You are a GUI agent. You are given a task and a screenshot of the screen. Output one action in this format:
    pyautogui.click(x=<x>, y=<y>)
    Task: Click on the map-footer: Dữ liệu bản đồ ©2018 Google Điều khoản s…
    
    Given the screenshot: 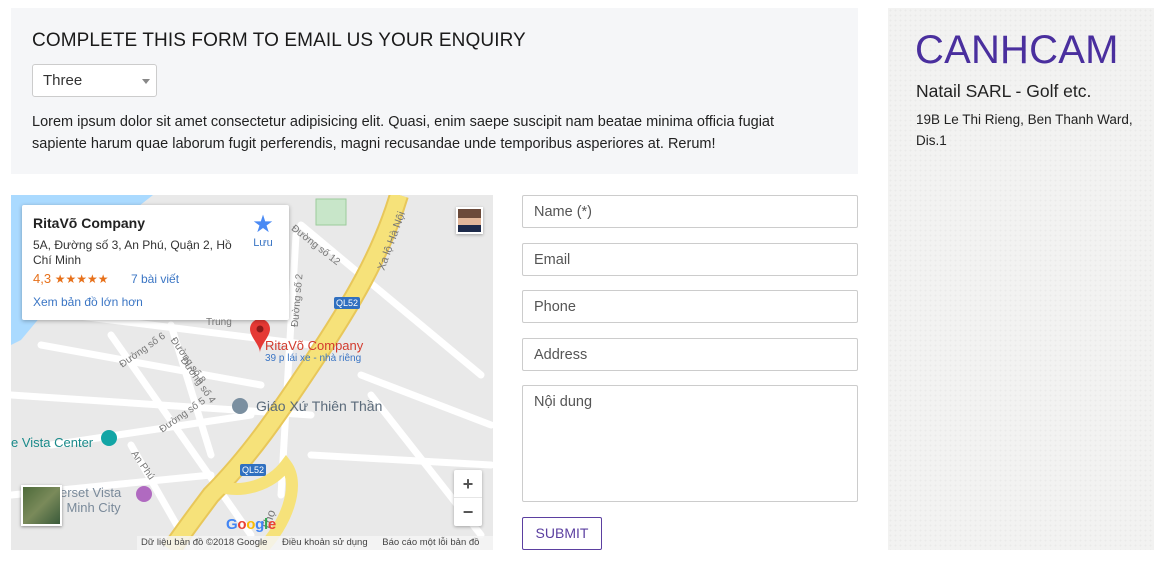 What is the action you would take?
    pyautogui.click(x=315, y=543)
    